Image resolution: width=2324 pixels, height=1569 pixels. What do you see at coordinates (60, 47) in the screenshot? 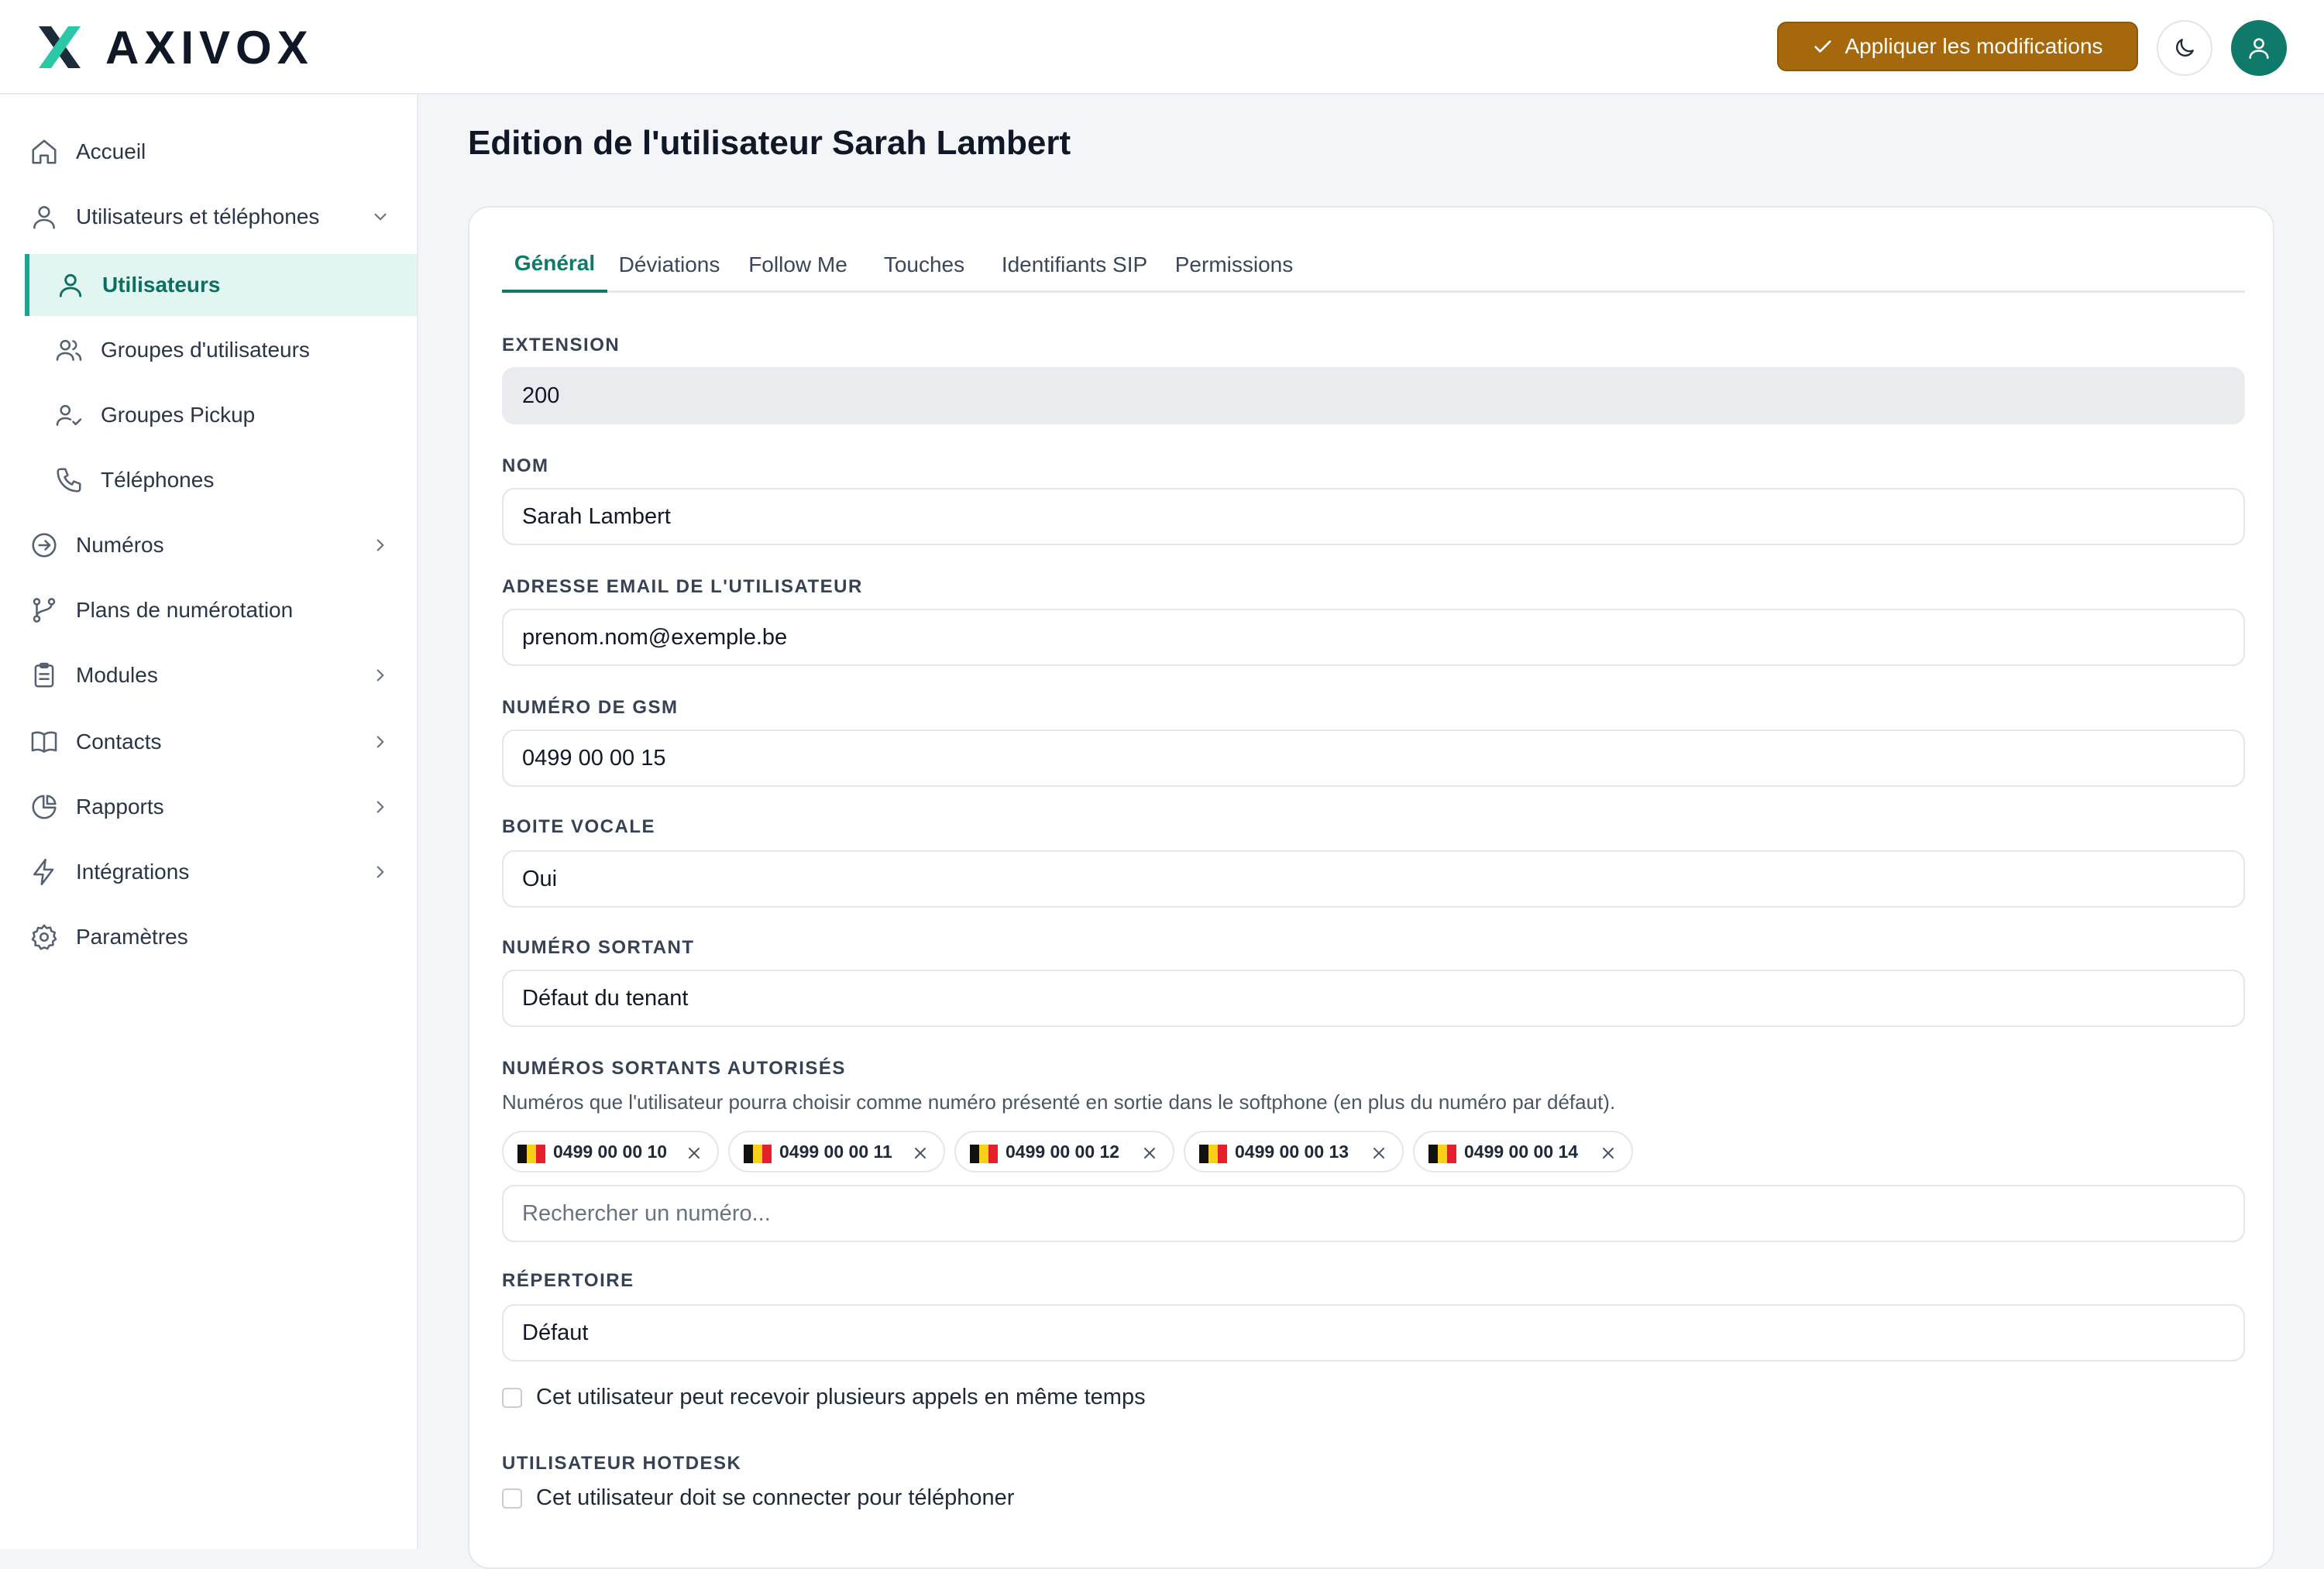
I see `axivox-logo-icon` at bounding box center [60, 47].